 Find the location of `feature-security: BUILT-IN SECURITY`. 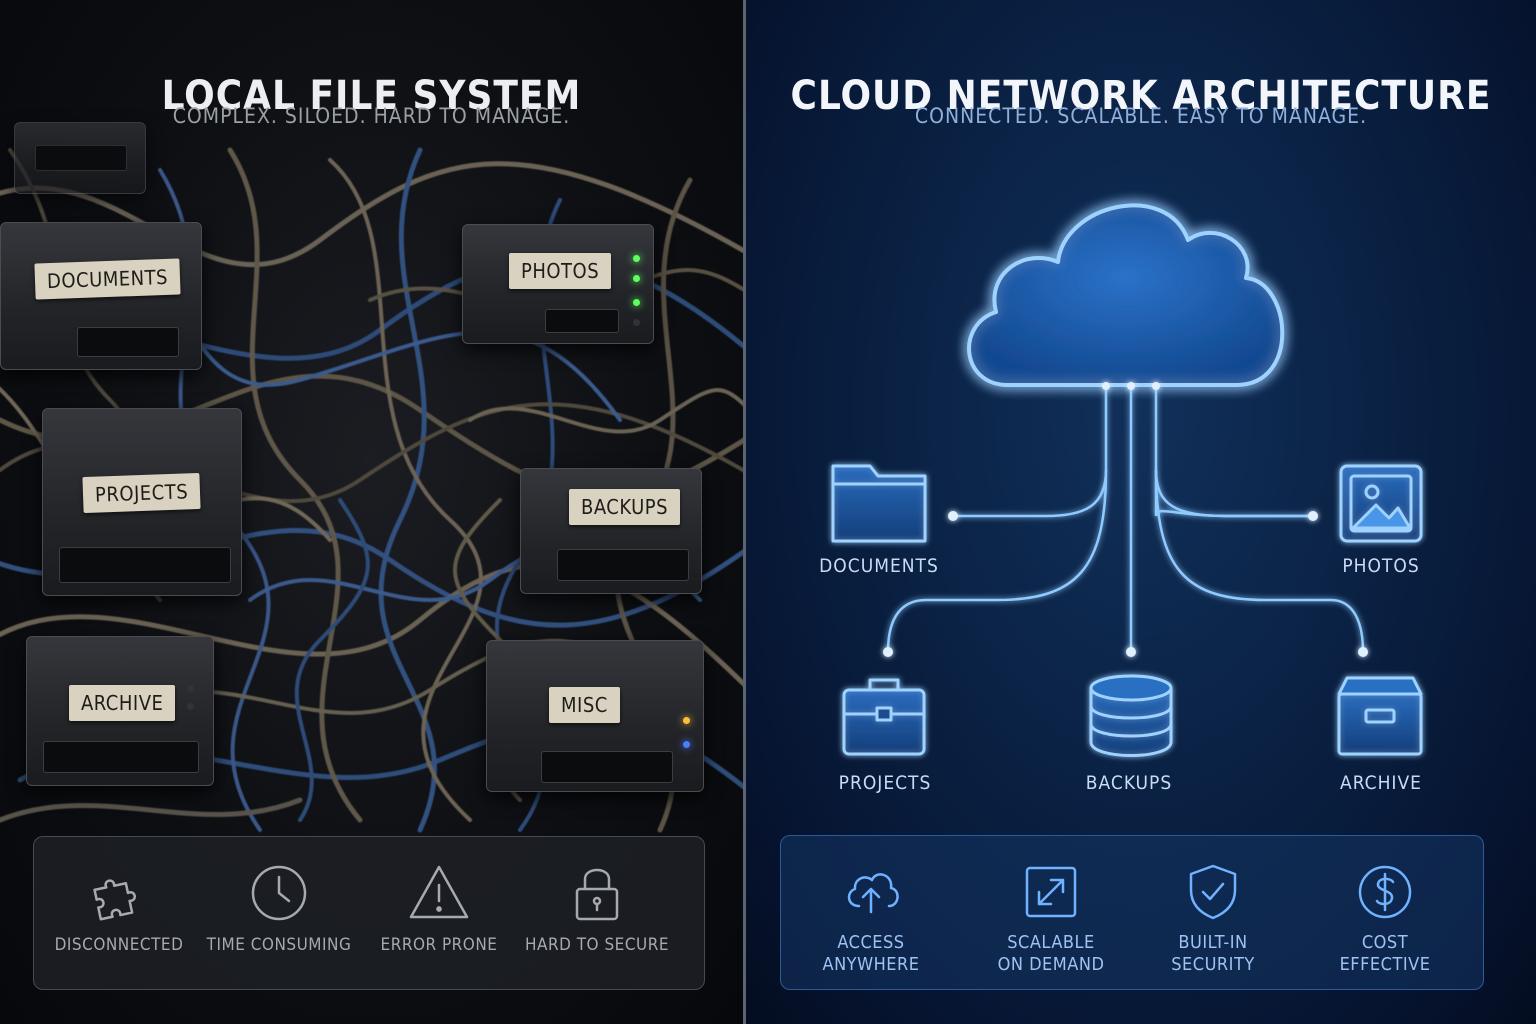

feature-security: BUILT-IN SECURITY is located at coordinates (1213, 912).